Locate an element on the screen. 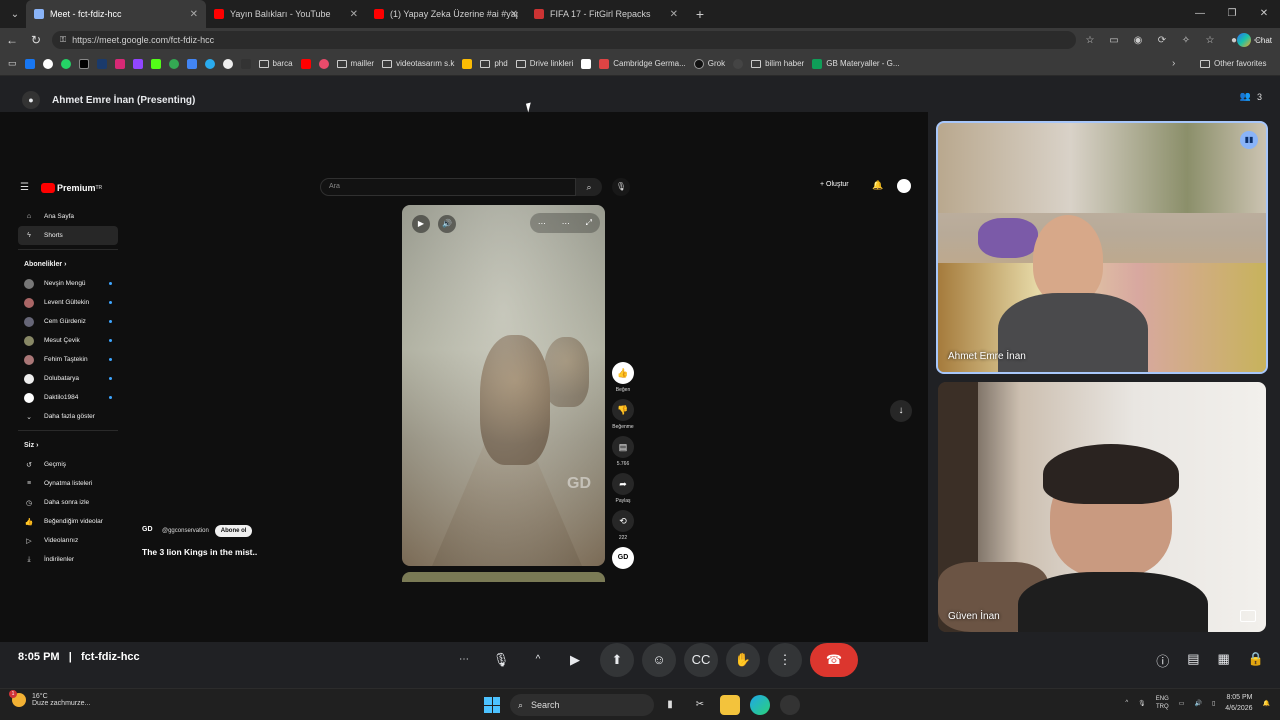  reload-icon: ↻ is located at coordinates (36, 40).